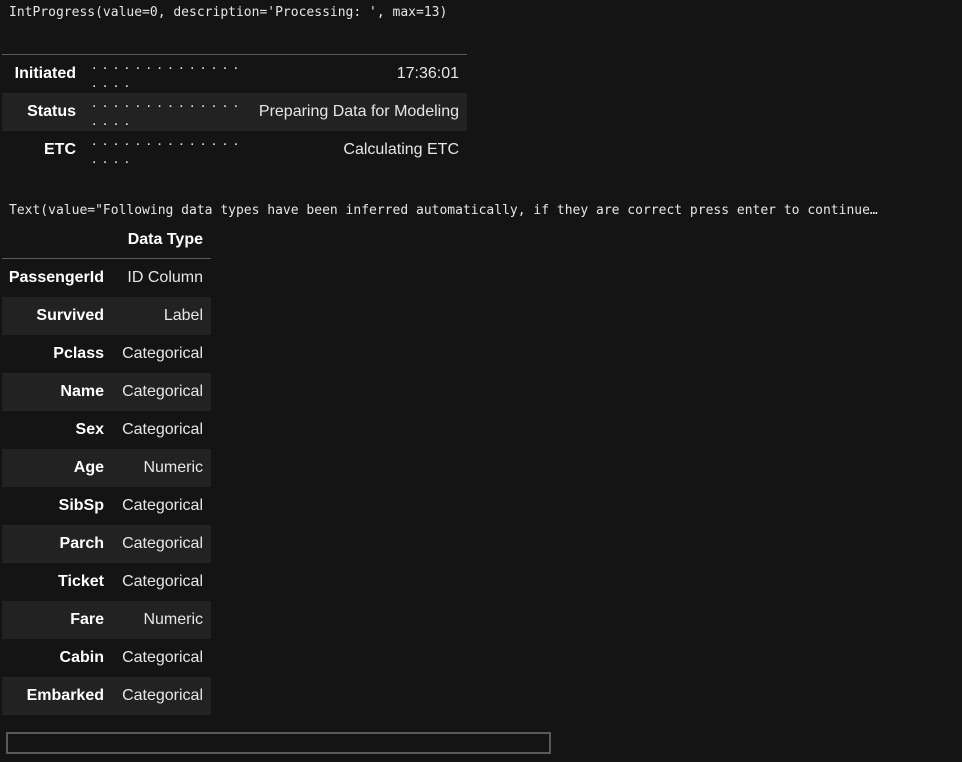 This screenshot has width=962, height=762. What do you see at coordinates (427, 73) in the screenshot?
I see `status-row-value: 17:36:01` at bounding box center [427, 73].